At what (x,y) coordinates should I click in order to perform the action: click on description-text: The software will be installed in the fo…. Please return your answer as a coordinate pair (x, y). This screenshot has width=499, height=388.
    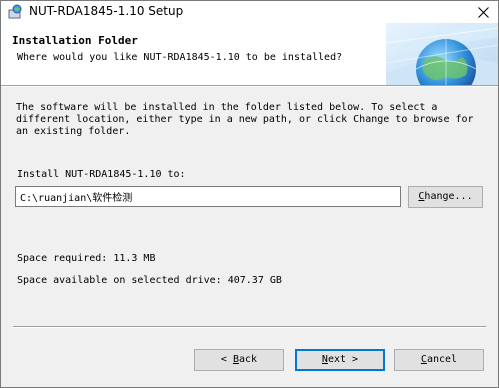
    Looking at the image, I should click on (245, 119).